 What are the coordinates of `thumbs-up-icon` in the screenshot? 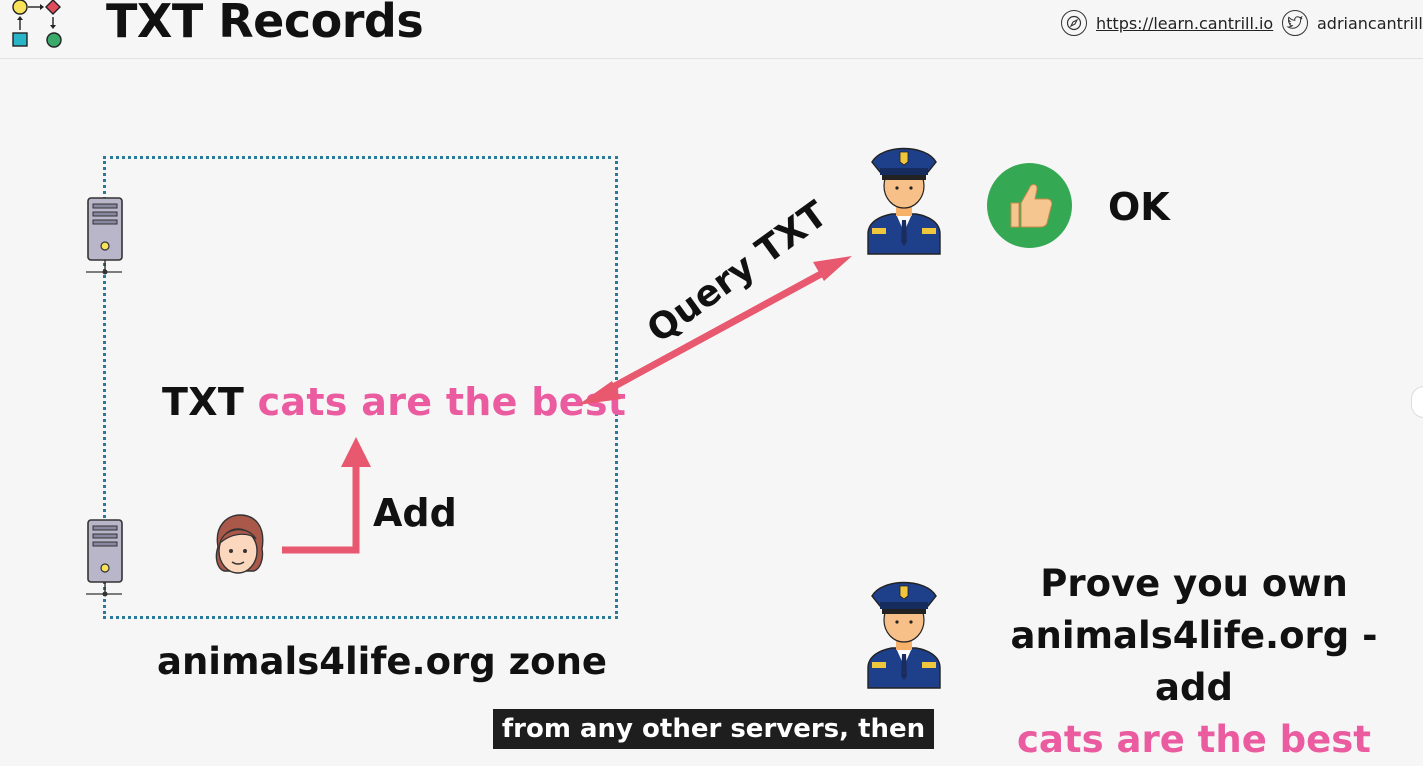 It's located at (1029, 205).